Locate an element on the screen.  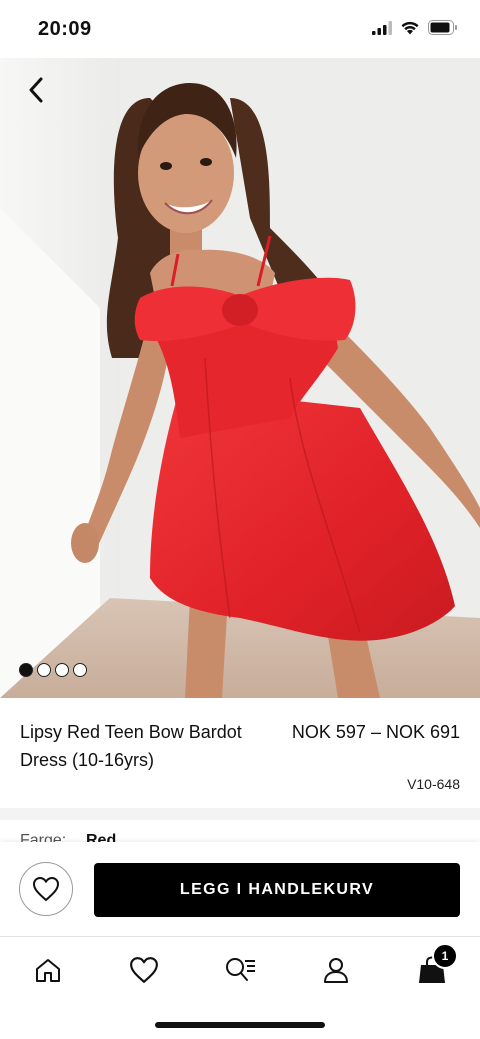
wifi-icon is located at coordinates (410, 28).